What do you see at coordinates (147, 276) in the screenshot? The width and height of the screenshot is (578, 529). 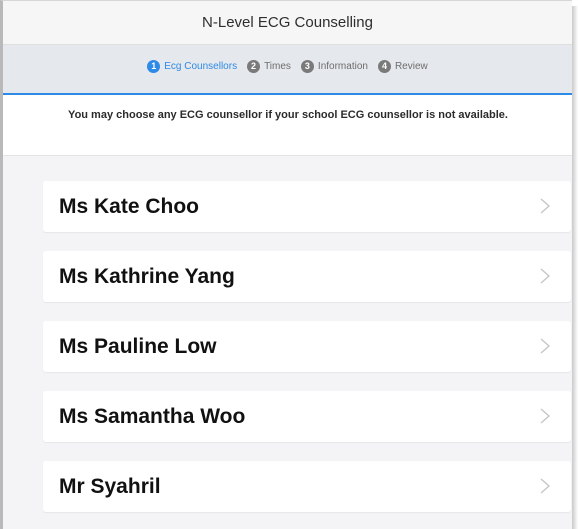 I see `counsellor-name: Ms Kathrine Yang` at bounding box center [147, 276].